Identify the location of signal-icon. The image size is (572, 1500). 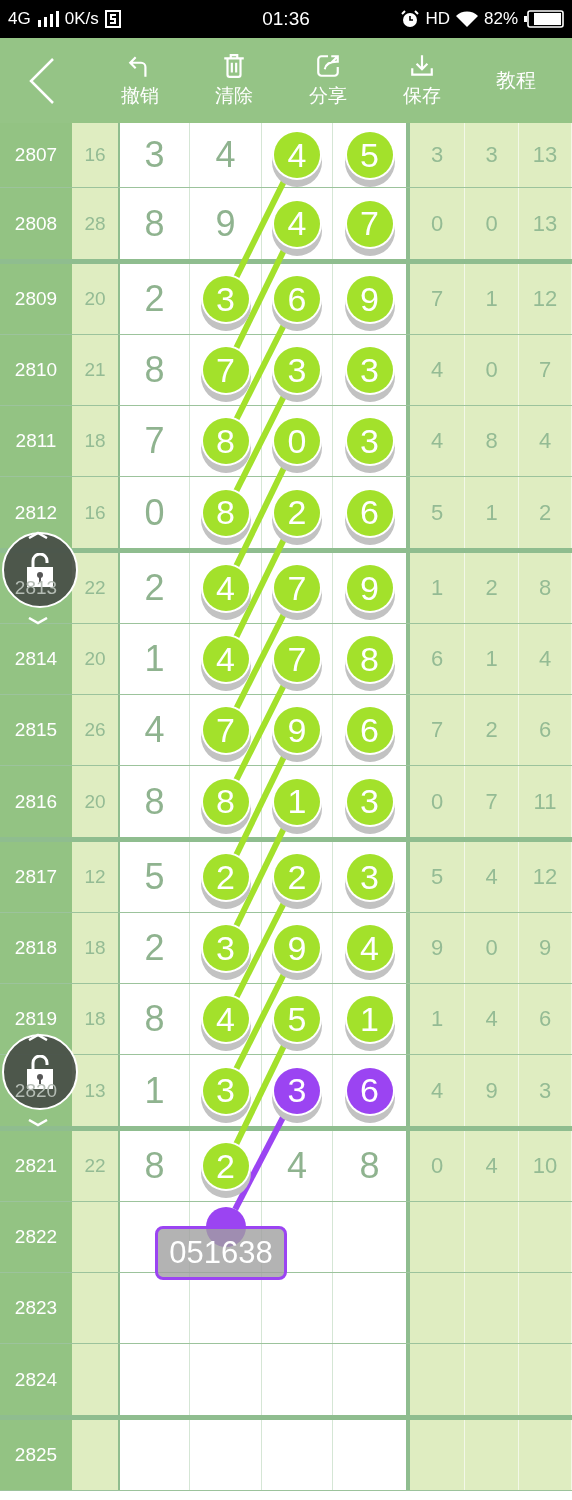
(47, 19).